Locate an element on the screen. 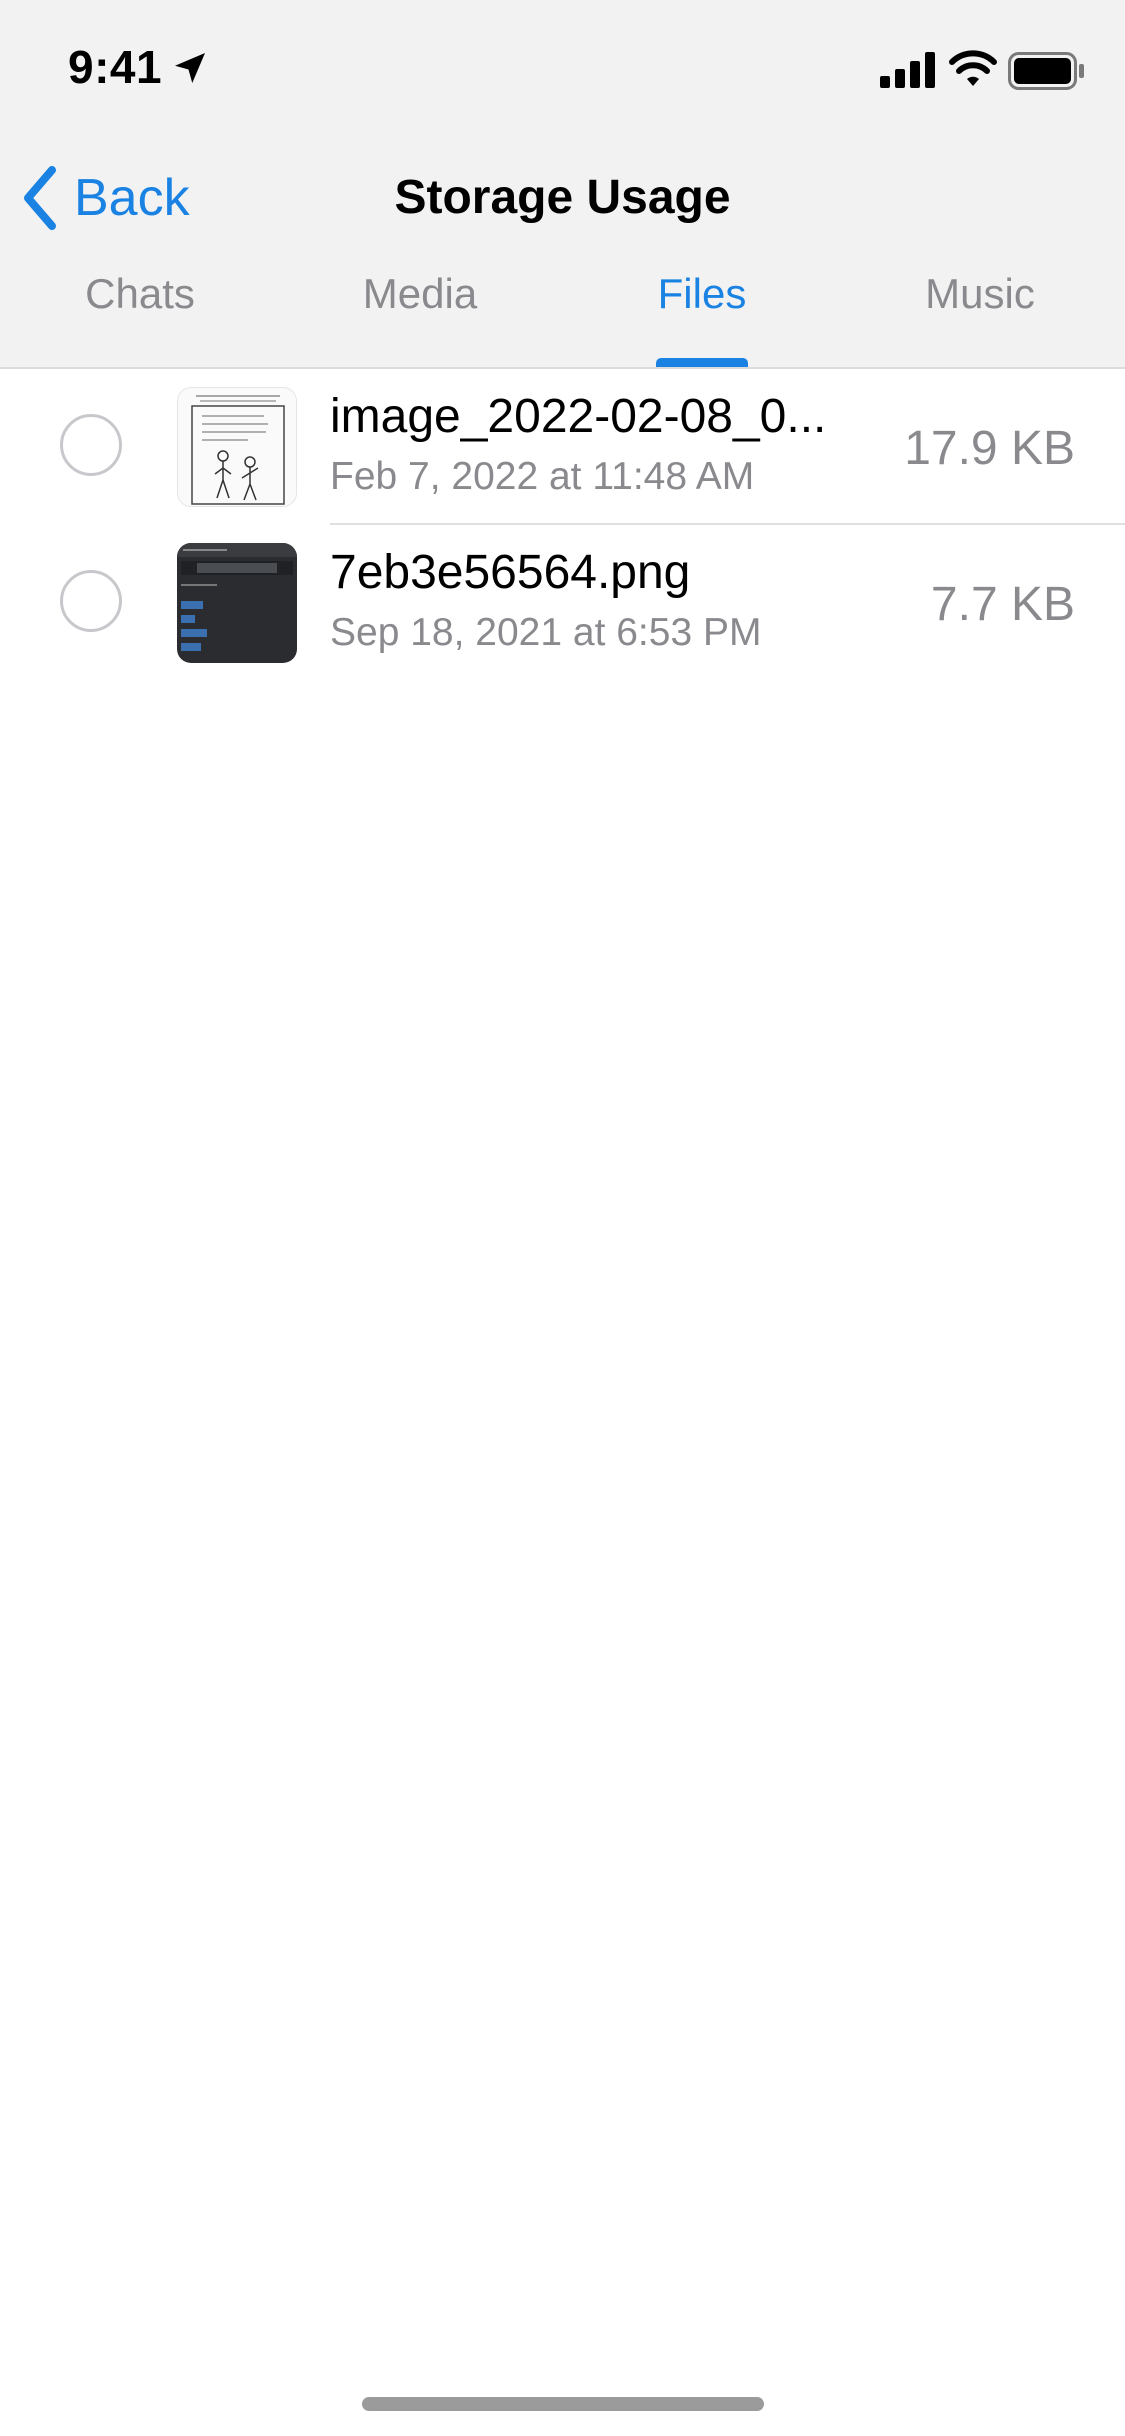  tab-bar: Chats Media Files Music is located at coordinates (562, 314).